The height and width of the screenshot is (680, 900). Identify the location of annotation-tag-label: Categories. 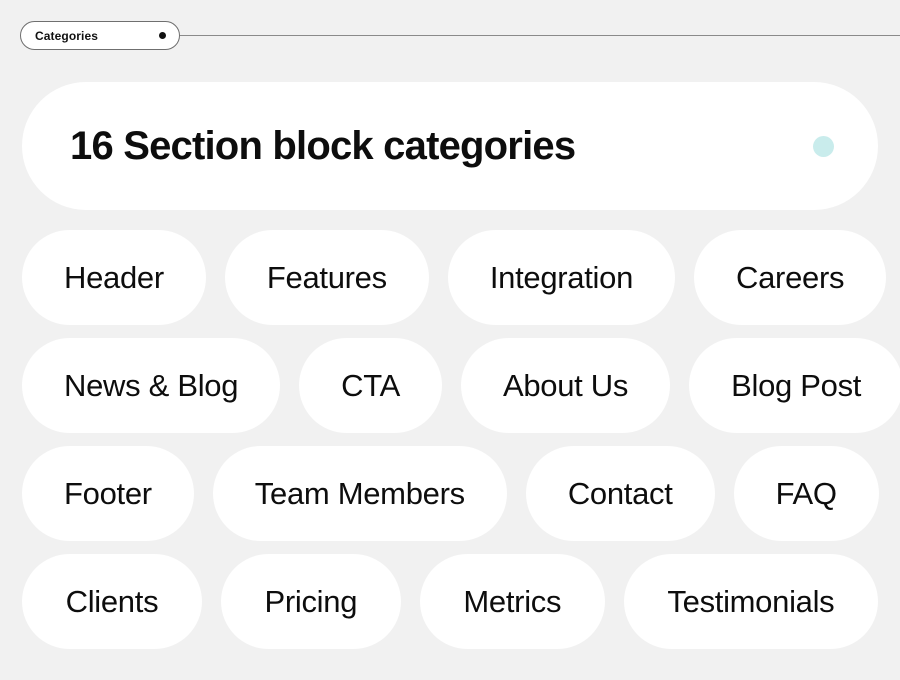
(67, 35).